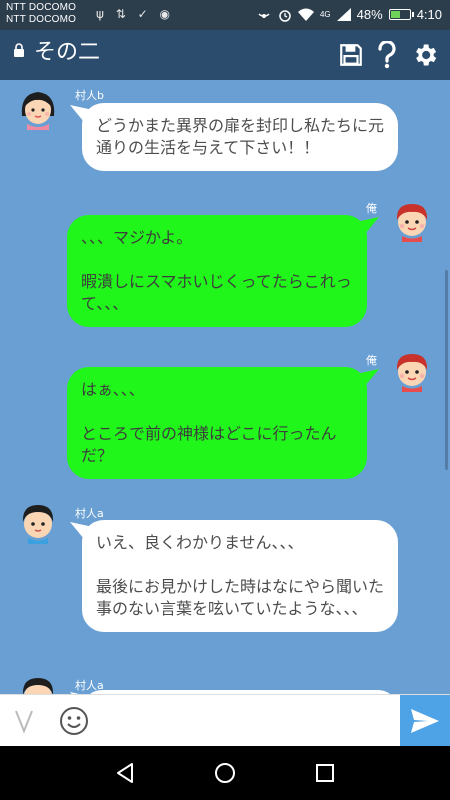 This screenshot has width=450, height=800. I want to click on recents-icon, so click(325, 773).